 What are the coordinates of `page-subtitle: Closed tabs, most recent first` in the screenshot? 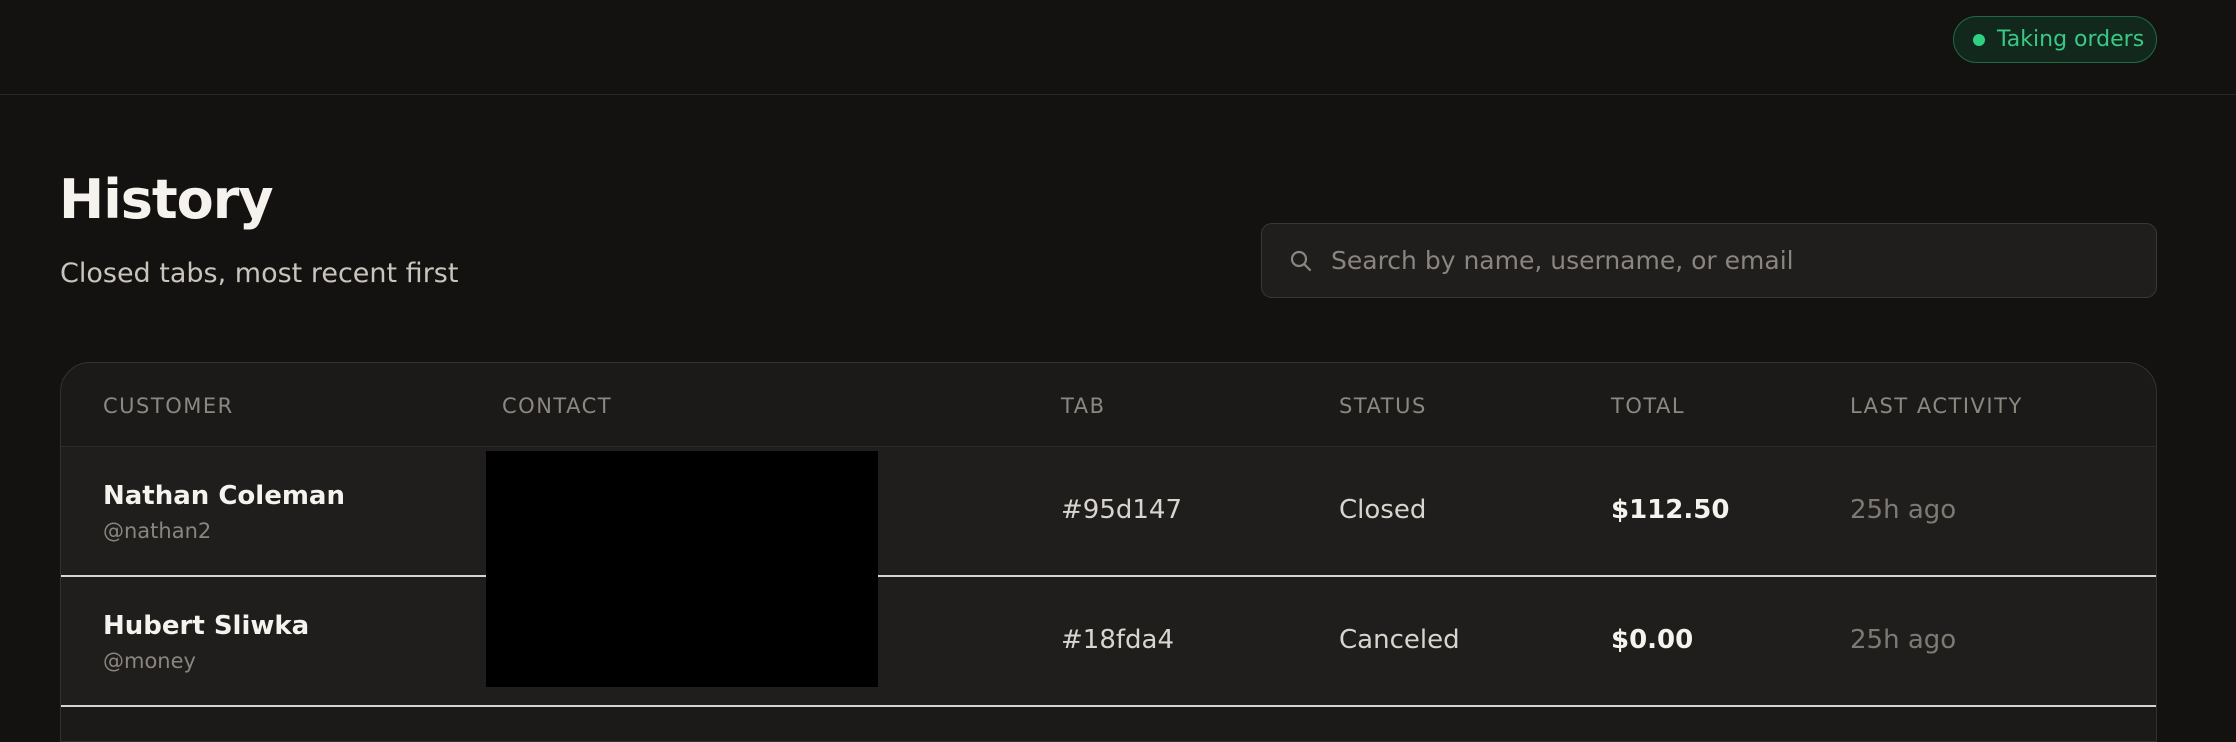 It's located at (259, 273).